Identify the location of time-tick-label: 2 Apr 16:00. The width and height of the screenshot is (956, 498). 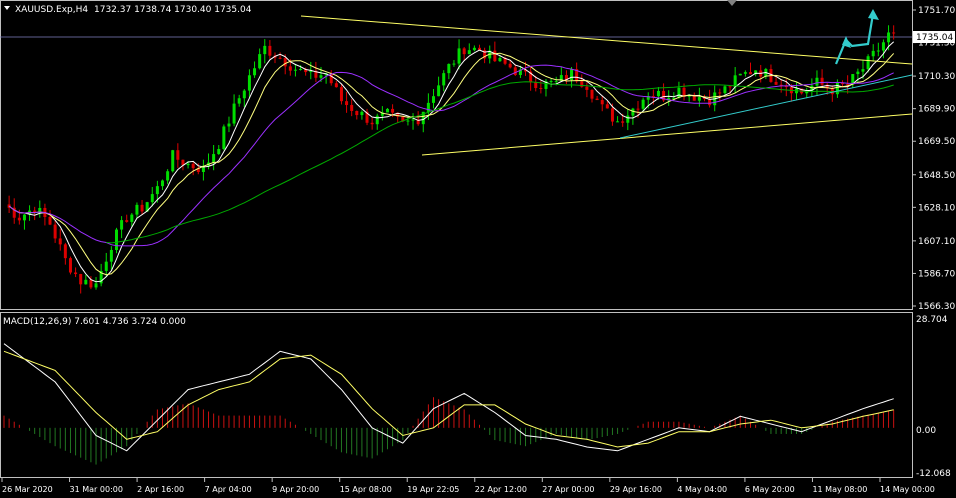
(160, 489).